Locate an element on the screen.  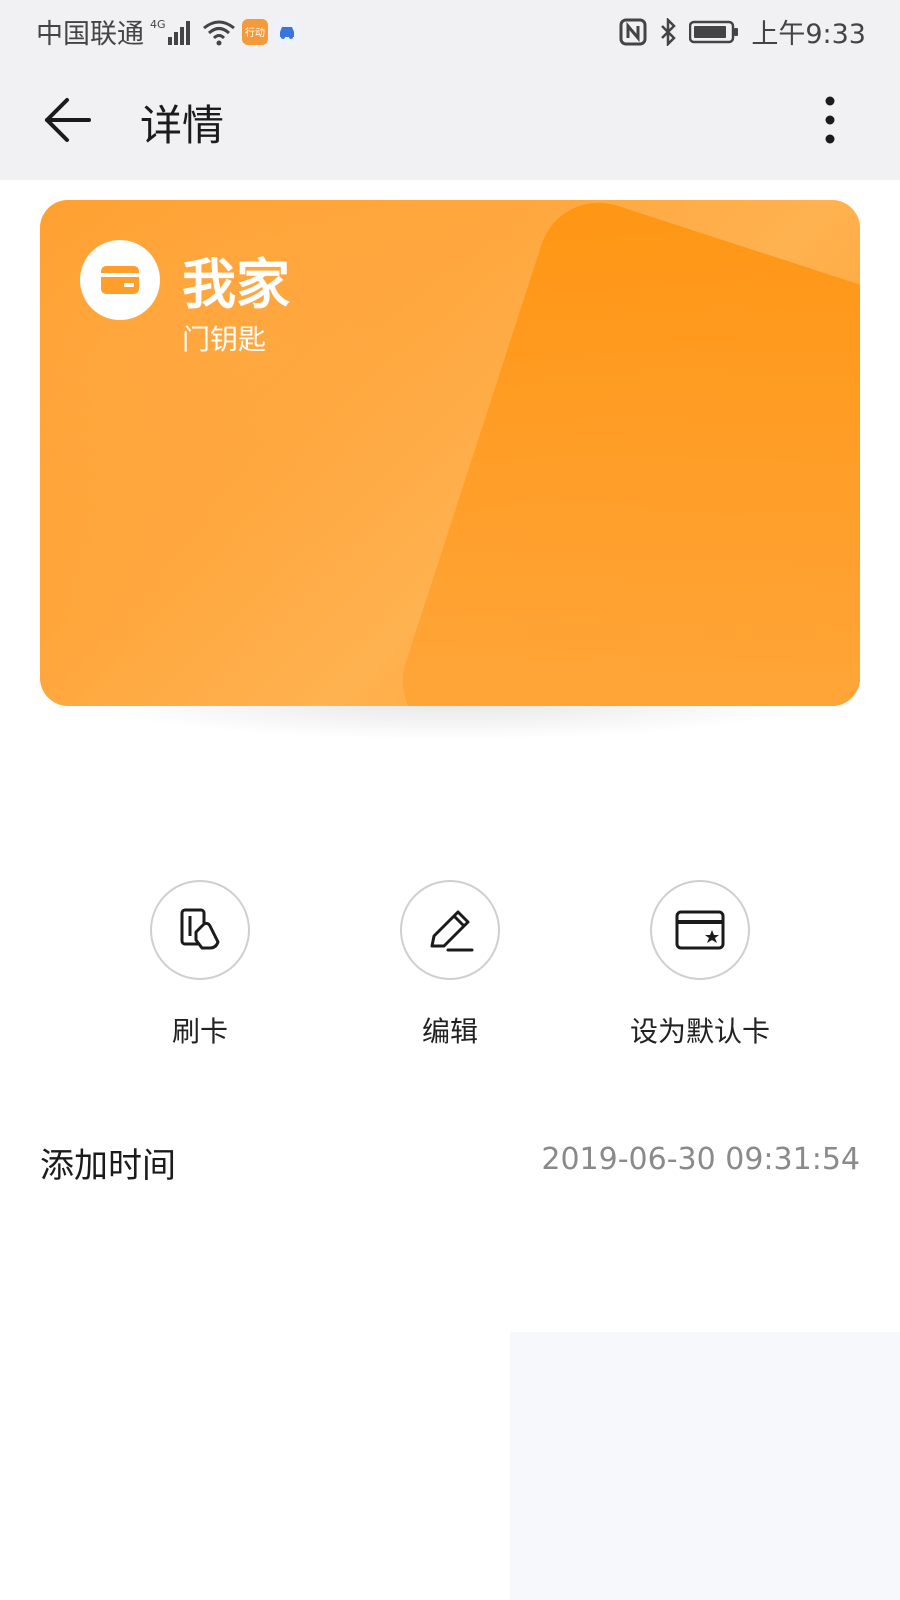
card-subtitle: 门钥匙 is located at coordinates (224, 339).